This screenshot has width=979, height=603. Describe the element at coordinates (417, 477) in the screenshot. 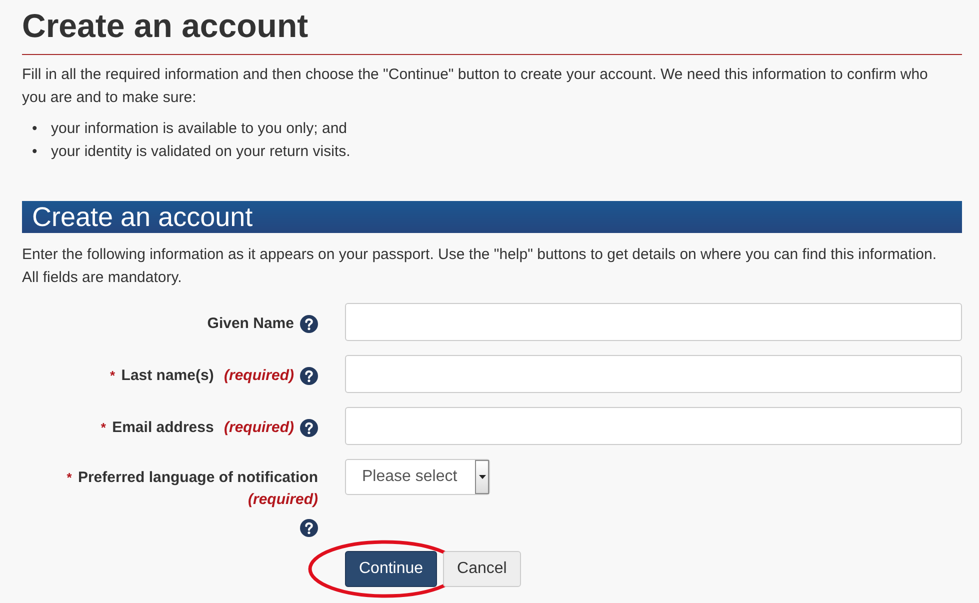

I see `language-dropdown: Please select` at that location.